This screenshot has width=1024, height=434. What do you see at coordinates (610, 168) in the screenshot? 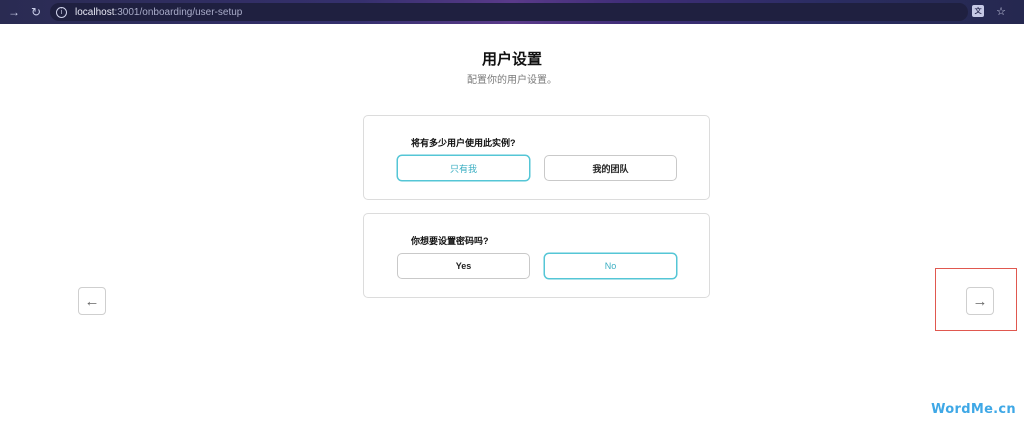
I see `option-my-team: 我的团队` at bounding box center [610, 168].